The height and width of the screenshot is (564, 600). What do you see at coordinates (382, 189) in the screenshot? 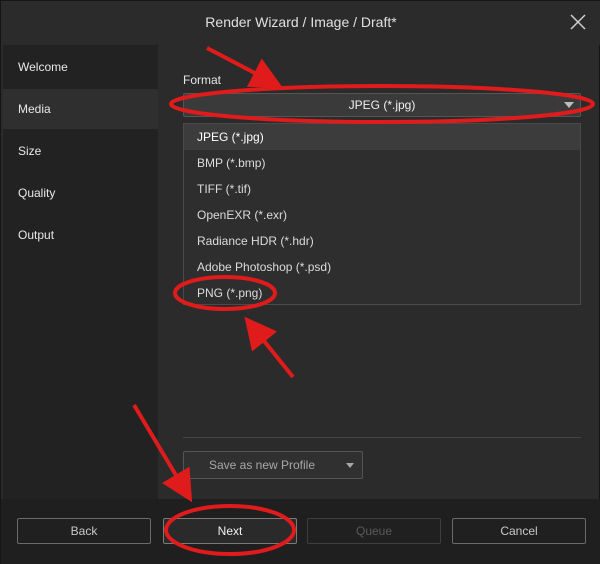
I see `format-option-tiff: TIFF (*.tif)` at bounding box center [382, 189].